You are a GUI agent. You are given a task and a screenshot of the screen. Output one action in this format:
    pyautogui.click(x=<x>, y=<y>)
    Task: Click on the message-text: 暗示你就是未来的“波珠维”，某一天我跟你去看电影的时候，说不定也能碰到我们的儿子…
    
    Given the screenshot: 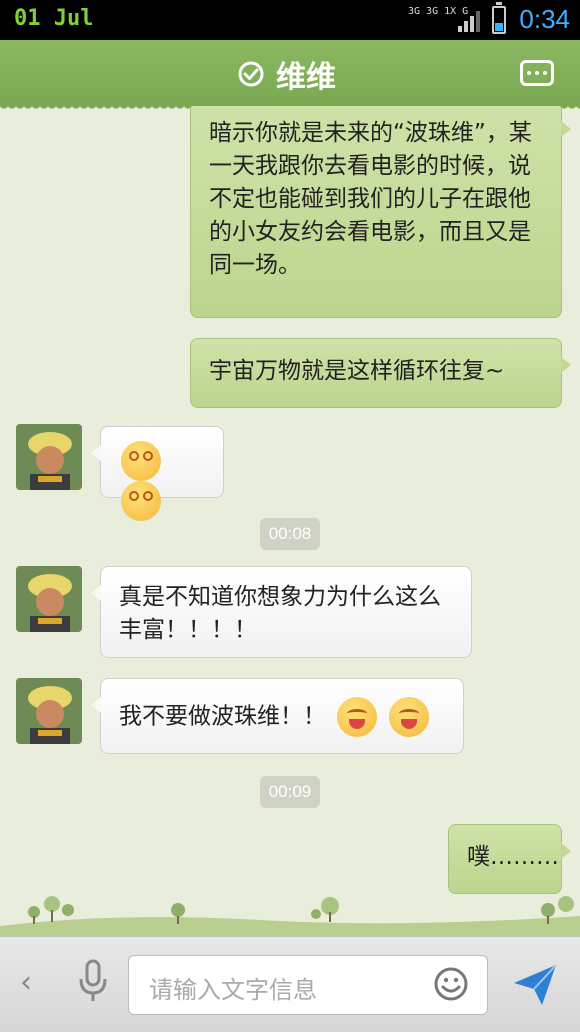 What is the action you would take?
    pyautogui.click(x=370, y=199)
    